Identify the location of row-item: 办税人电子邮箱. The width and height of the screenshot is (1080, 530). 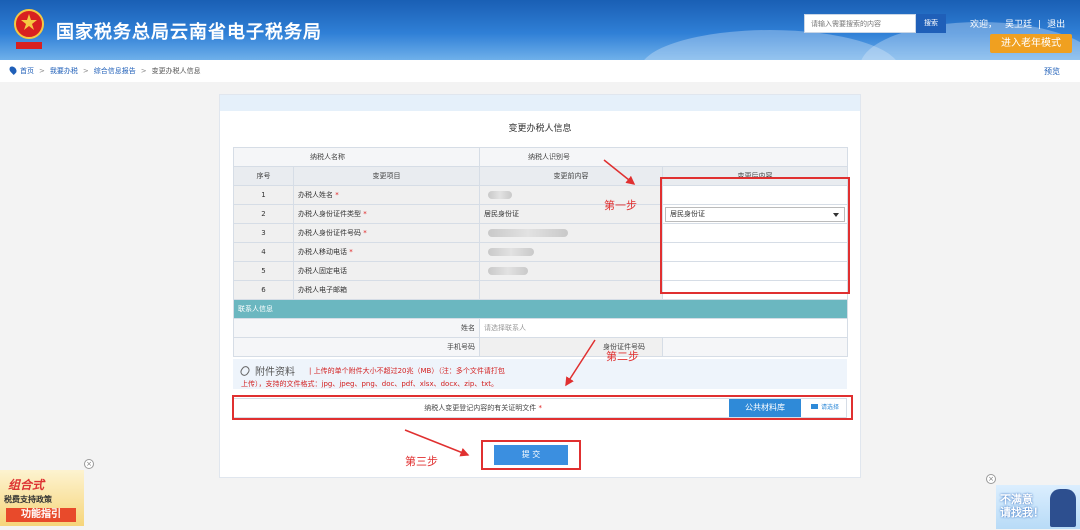
(386, 290).